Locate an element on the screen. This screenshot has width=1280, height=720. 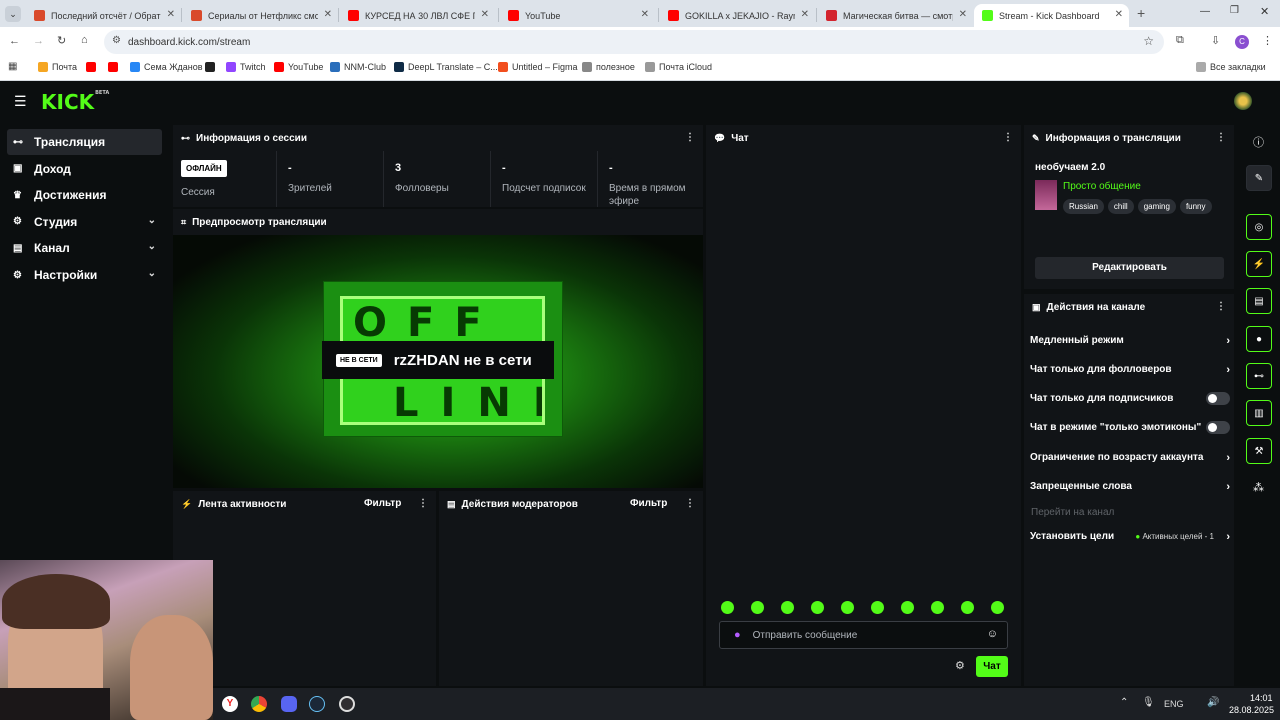
toggle-switch is located at coordinates (1218, 427).